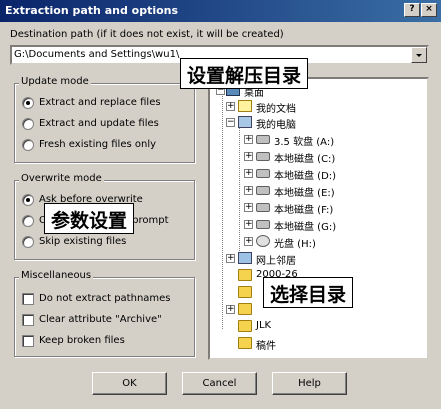  Describe the element at coordinates (56, 275) in the screenshot. I see `miscellaneous-legend: Miscellaneous` at that location.